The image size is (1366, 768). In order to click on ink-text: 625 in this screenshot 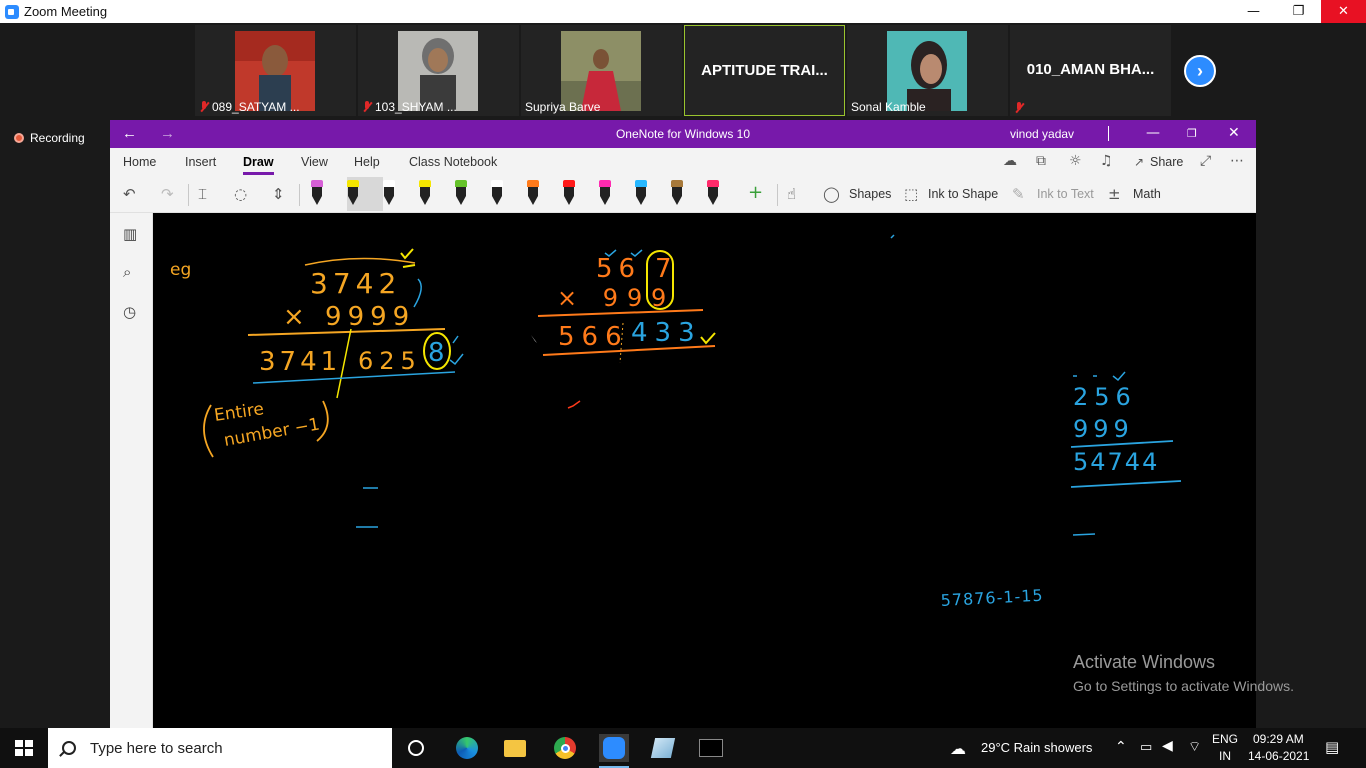, I will do `click(390, 361)`.